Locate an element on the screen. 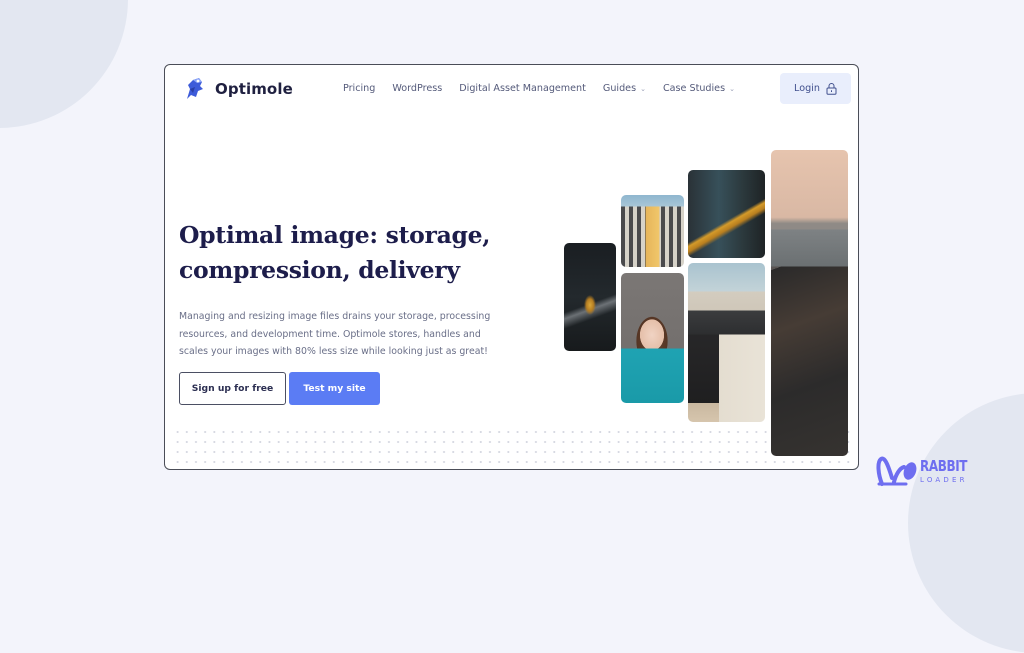 This screenshot has height=653, width=1024. photo-coastline-aerial is located at coordinates (809, 303).